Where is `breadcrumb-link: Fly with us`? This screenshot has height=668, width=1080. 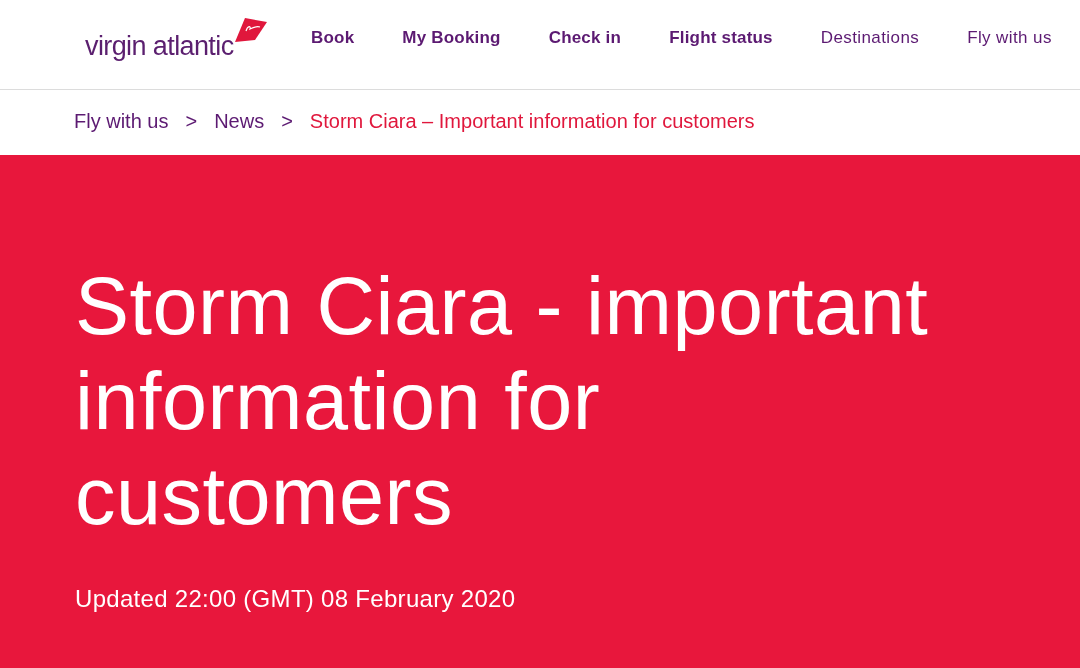 breadcrumb-link: Fly with us is located at coordinates (121, 121).